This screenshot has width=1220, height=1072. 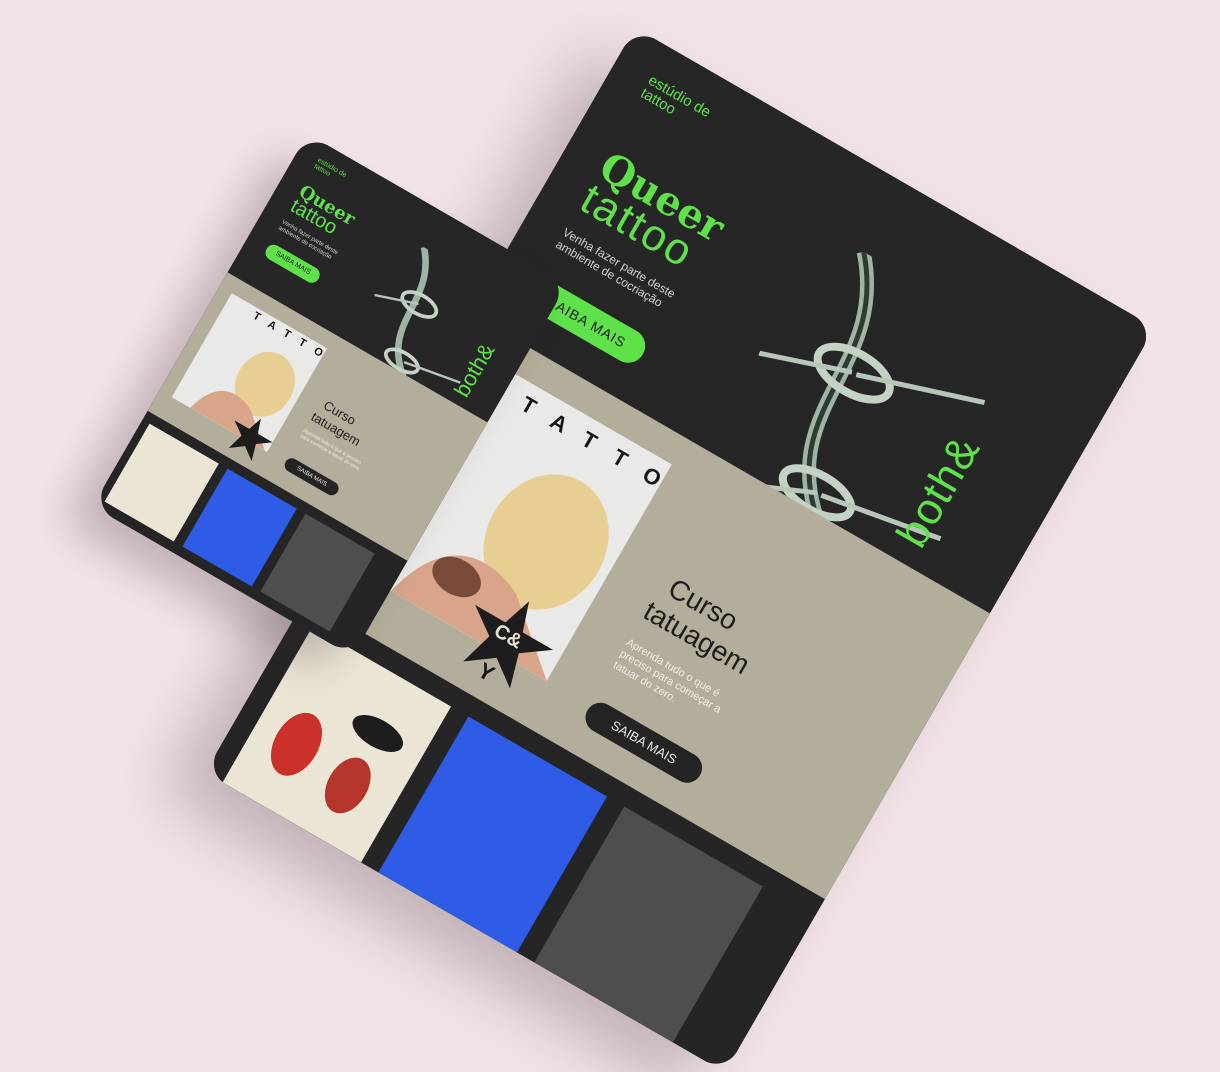 I want to click on phone-course-saiba-mais-button: SAIBA MAIS, so click(x=312, y=476).